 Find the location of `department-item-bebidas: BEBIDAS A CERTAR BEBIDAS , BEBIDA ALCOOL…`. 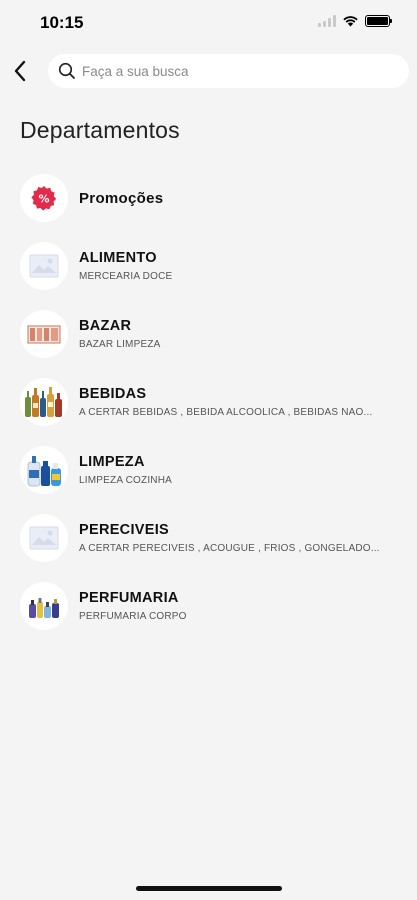

department-item-bebidas: BEBIDAS A CERTAR BEBIDAS , BEBIDA ALCOOL… is located at coordinates (208, 402).